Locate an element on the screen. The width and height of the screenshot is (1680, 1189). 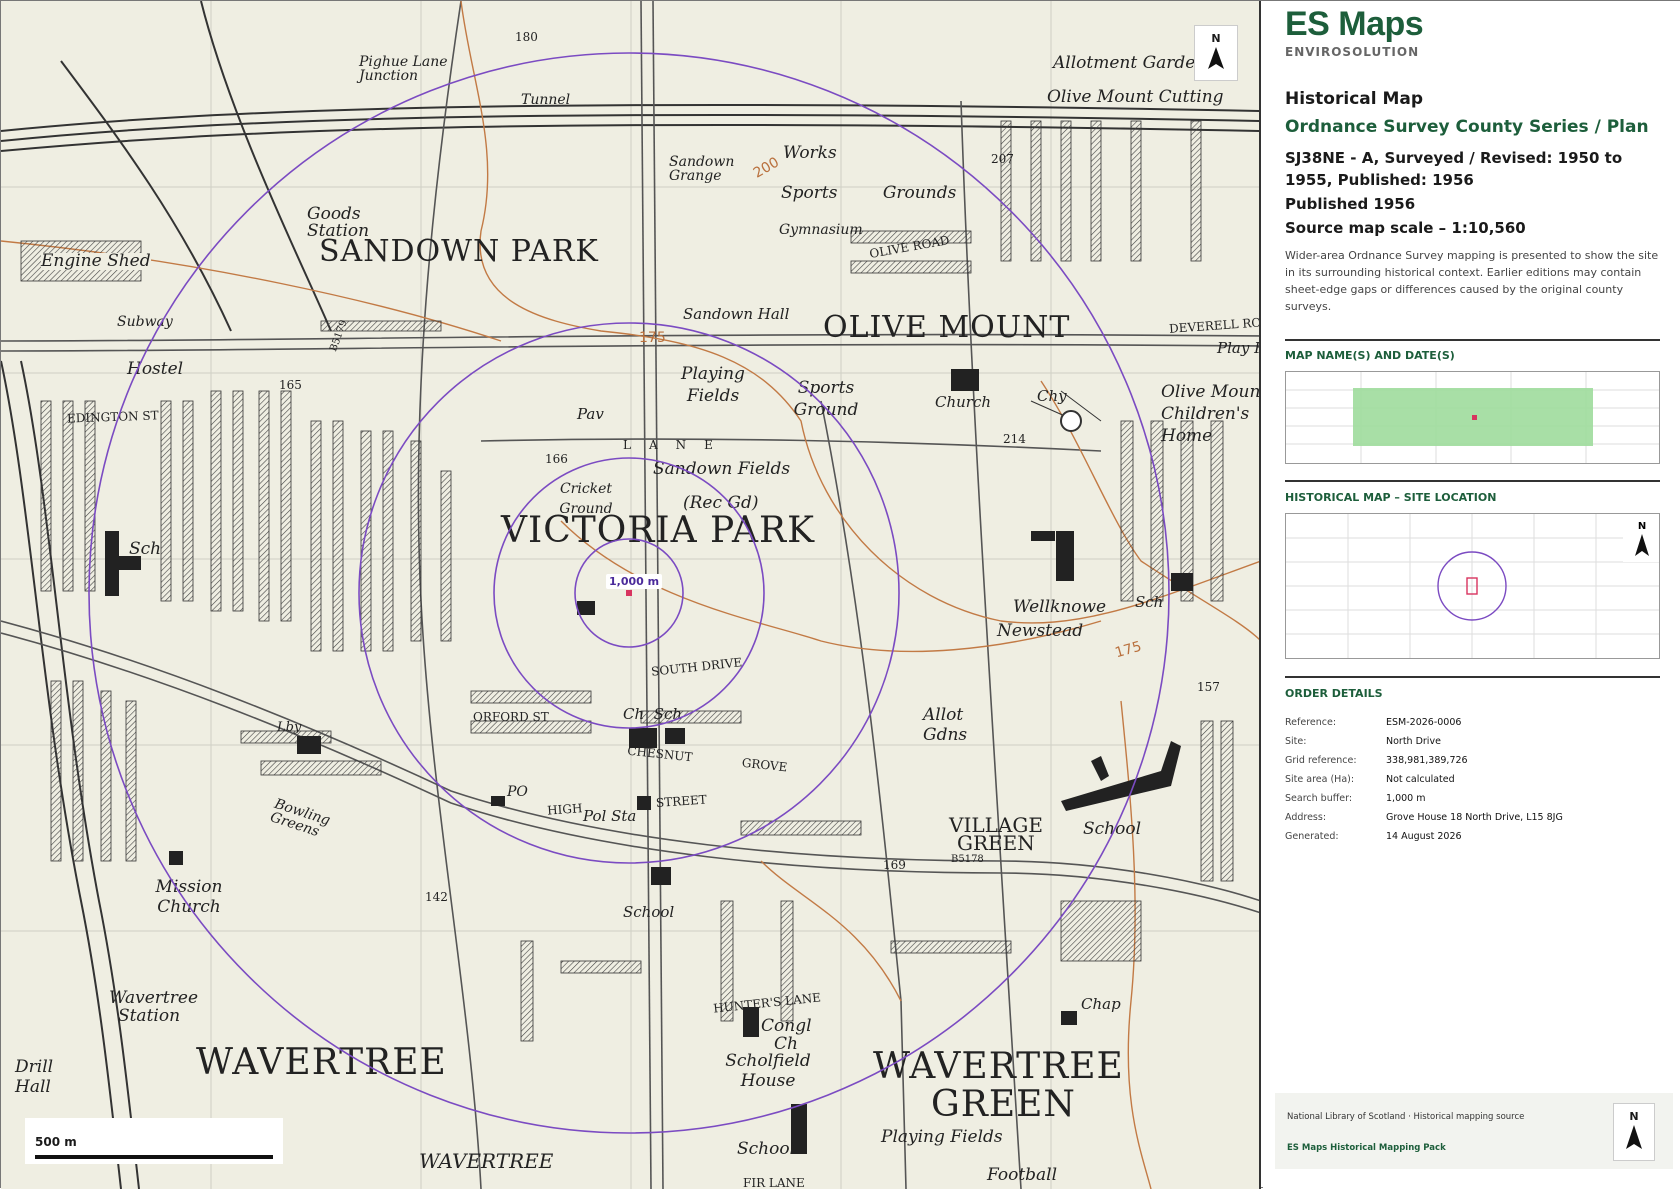
coverage-index-map is located at coordinates (1472, 417).